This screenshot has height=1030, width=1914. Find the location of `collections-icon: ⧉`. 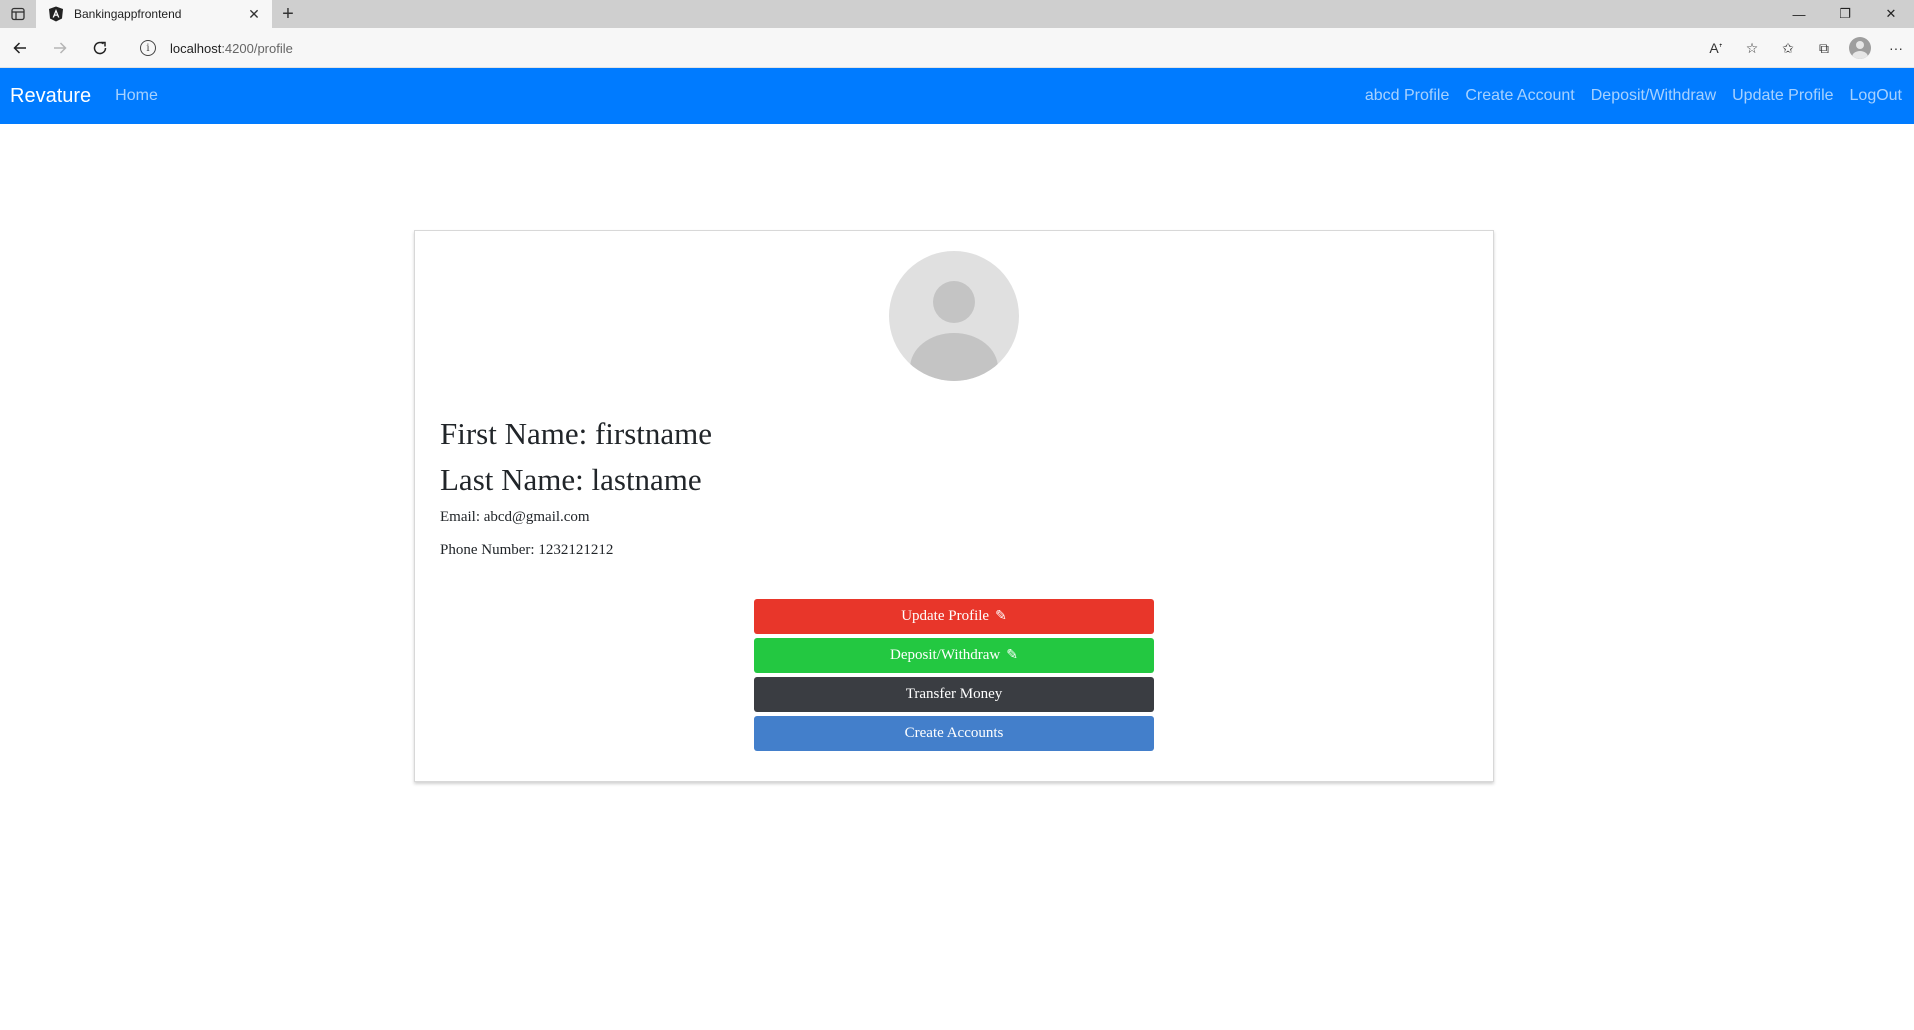

collections-icon: ⧉ is located at coordinates (1824, 48).